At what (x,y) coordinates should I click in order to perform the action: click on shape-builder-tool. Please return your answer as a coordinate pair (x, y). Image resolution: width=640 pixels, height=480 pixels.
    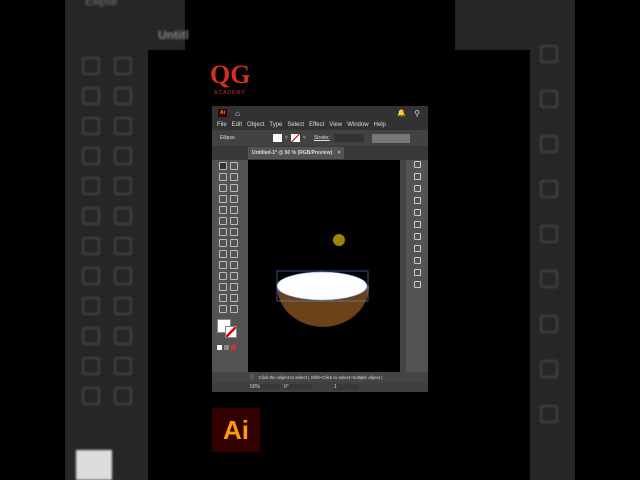
    Looking at the image, I should click on (222, 253).